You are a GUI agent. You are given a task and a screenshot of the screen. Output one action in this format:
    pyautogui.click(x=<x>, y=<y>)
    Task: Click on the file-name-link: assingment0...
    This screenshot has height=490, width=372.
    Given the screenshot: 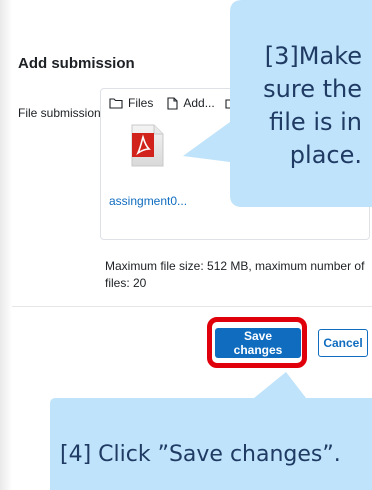 What is the action you would take?
    pyautogui.click(x=148, y=201)
    